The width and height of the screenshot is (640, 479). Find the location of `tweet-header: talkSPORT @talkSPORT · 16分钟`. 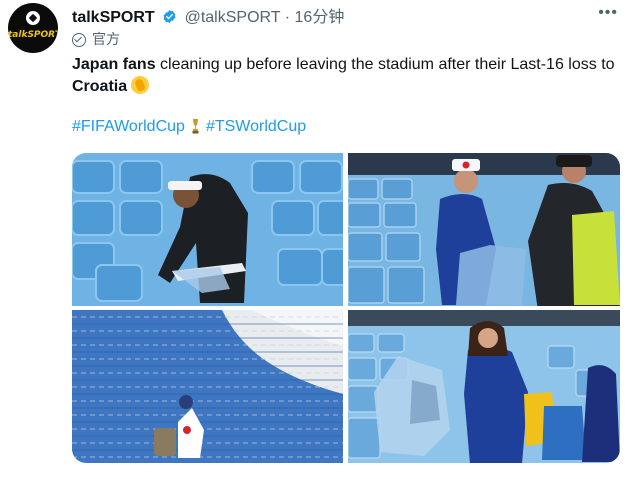

tweet-header: talkSPORT @talkSPORT · 16分钟 is located at coordinates (208, 15).